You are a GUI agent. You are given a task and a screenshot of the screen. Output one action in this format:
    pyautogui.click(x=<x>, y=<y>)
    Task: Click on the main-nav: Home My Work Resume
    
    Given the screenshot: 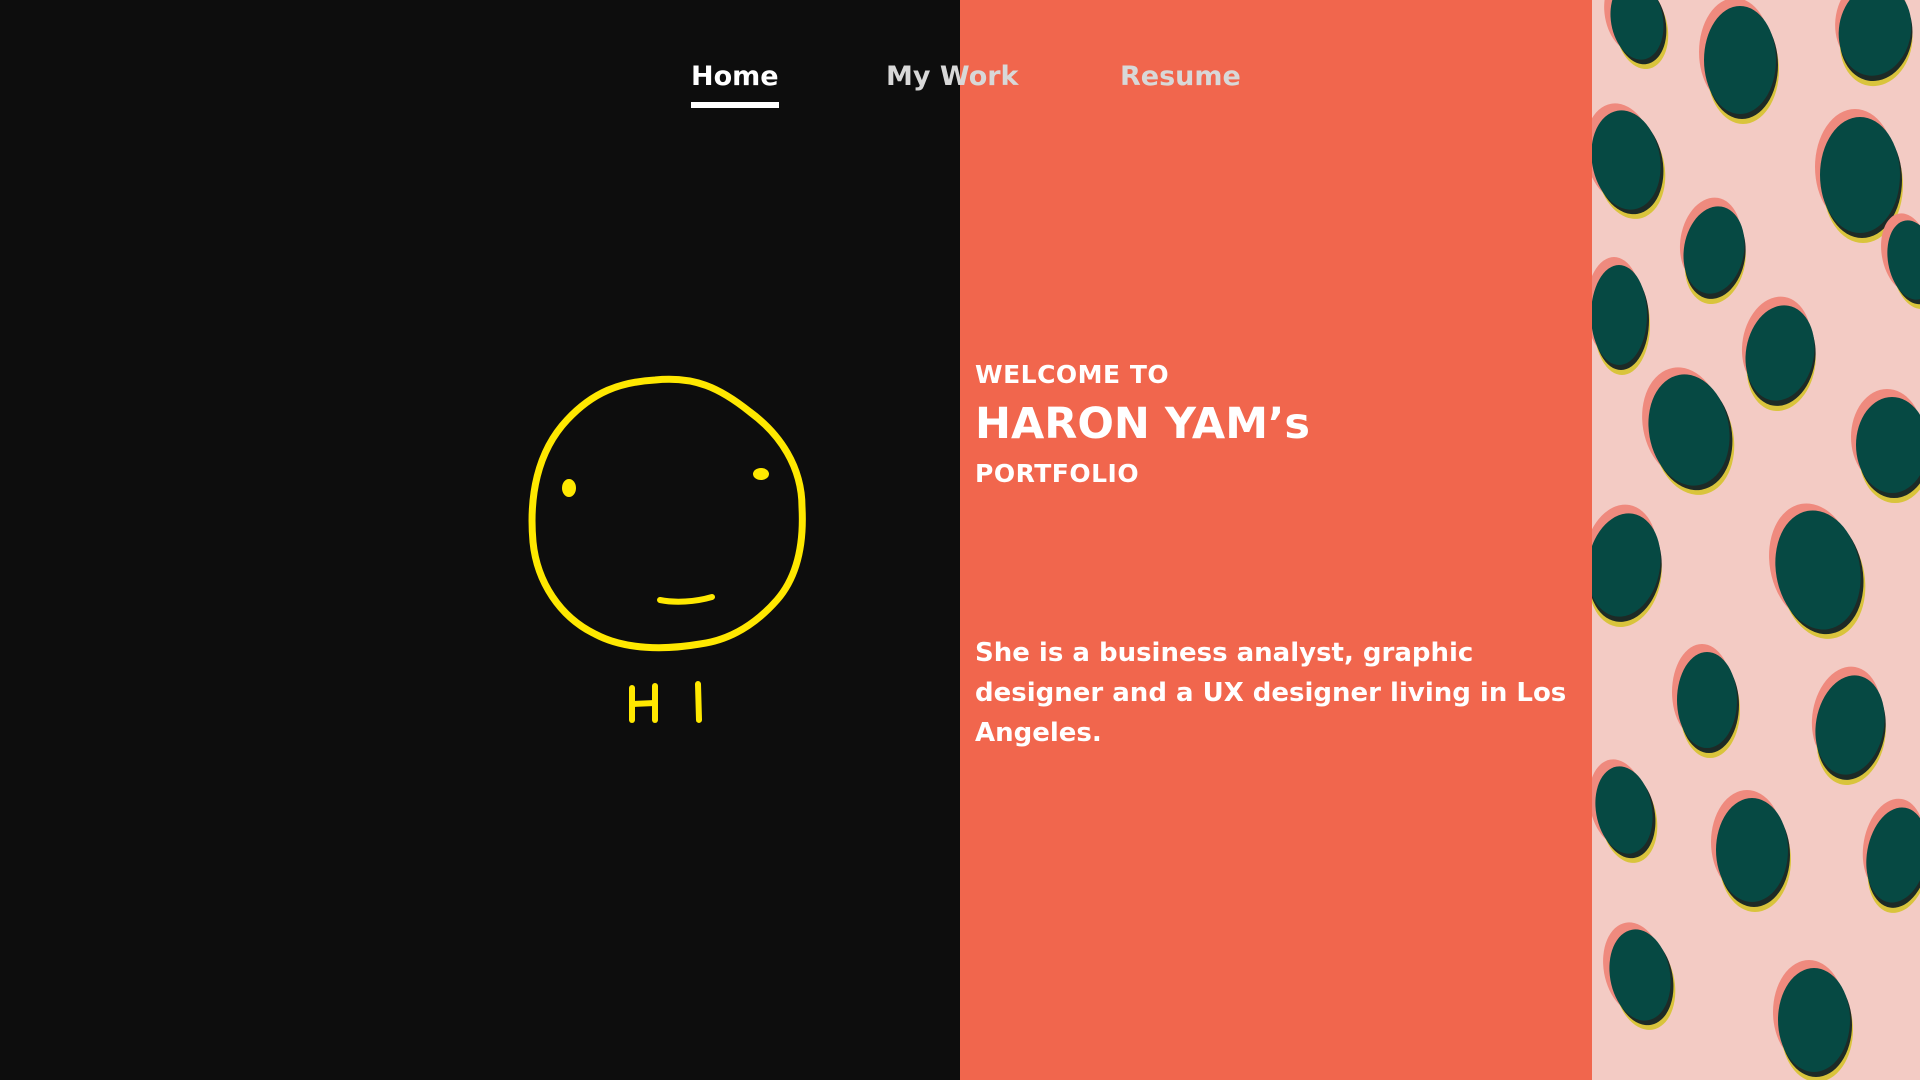 What is the action you would take?
    pyautogui.click(x=960, y=90)
    